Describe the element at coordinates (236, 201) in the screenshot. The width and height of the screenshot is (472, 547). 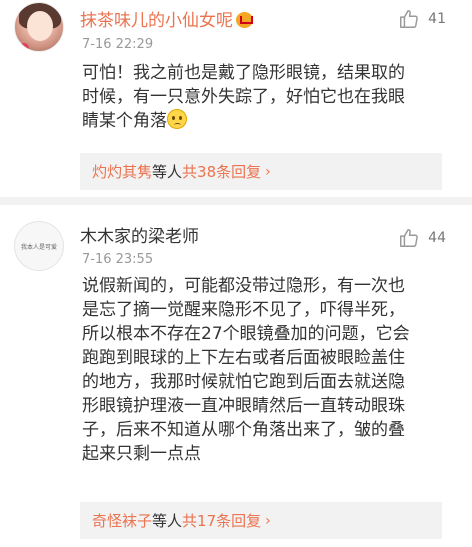
I see `divider` at that location.